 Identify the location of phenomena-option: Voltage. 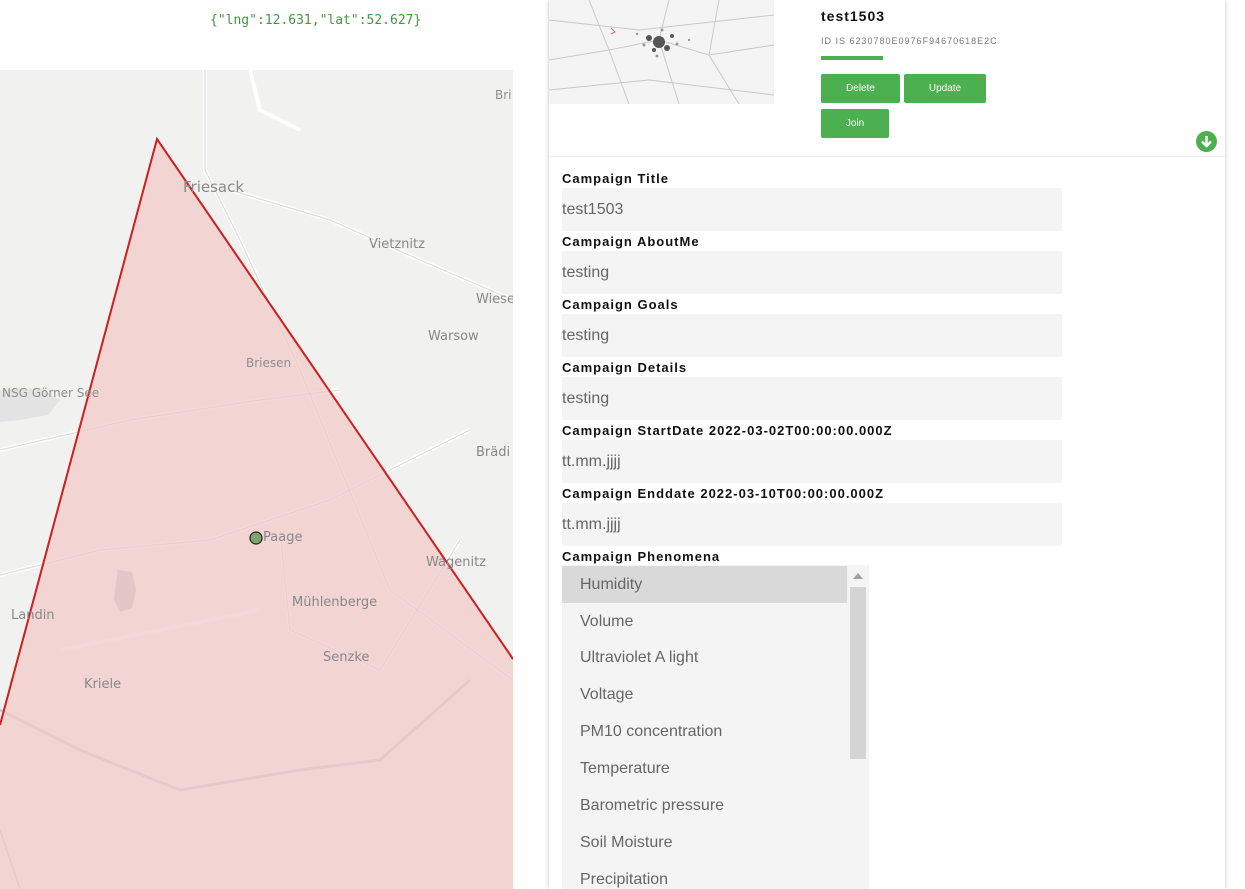
(704, 694).